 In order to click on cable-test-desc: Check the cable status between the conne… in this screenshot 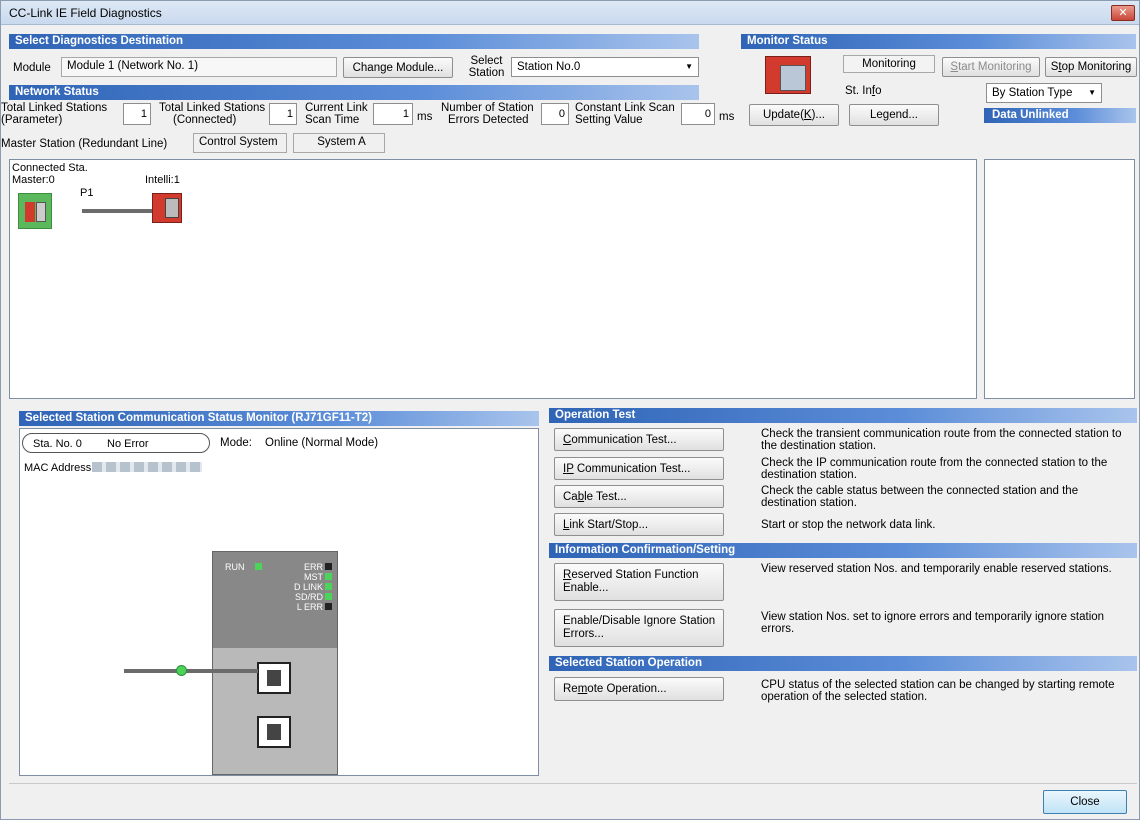, I will do `click(920, 497)`.